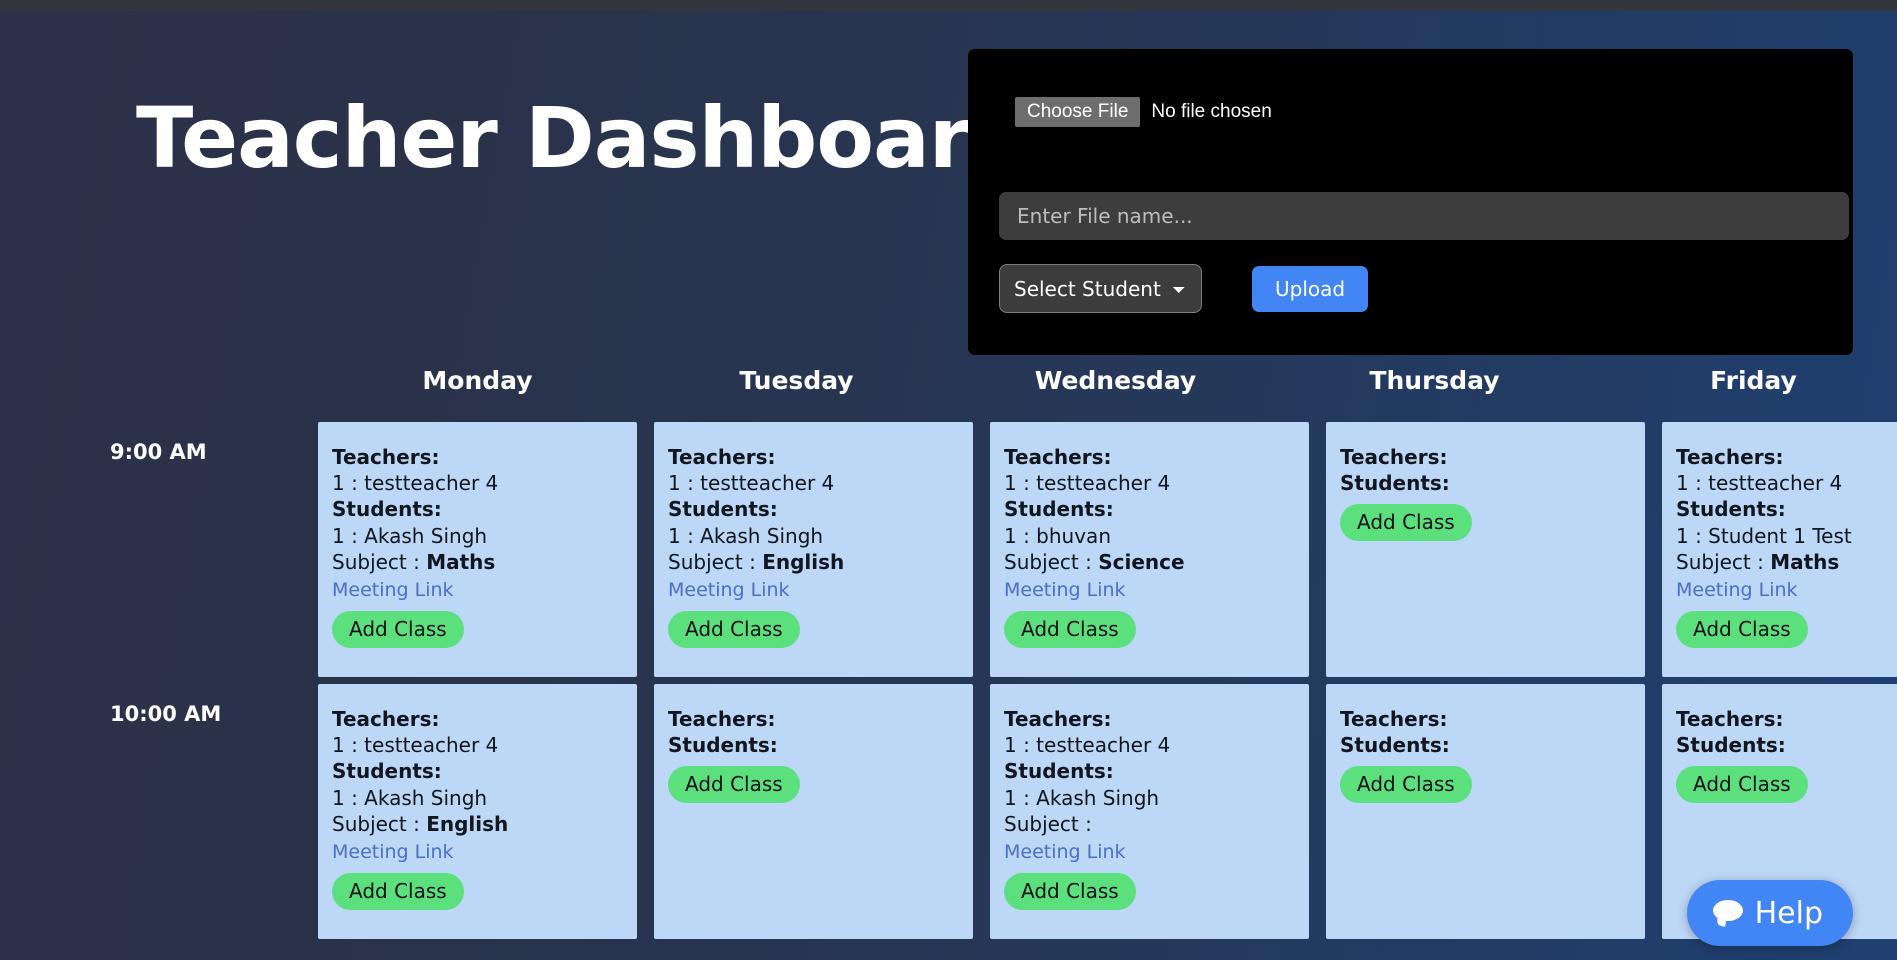  Describe the element at coordinates (1057, 535) in the screenshot. I see `student-entry: 1 : bhuvan` at that location.